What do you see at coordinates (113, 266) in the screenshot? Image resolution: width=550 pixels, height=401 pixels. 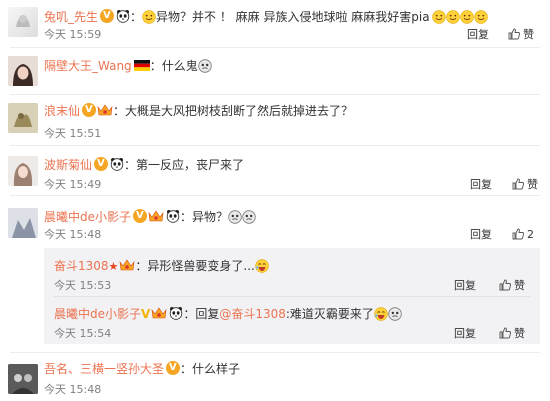 I see `star-icon: ★` at bounding box center [113, 266].